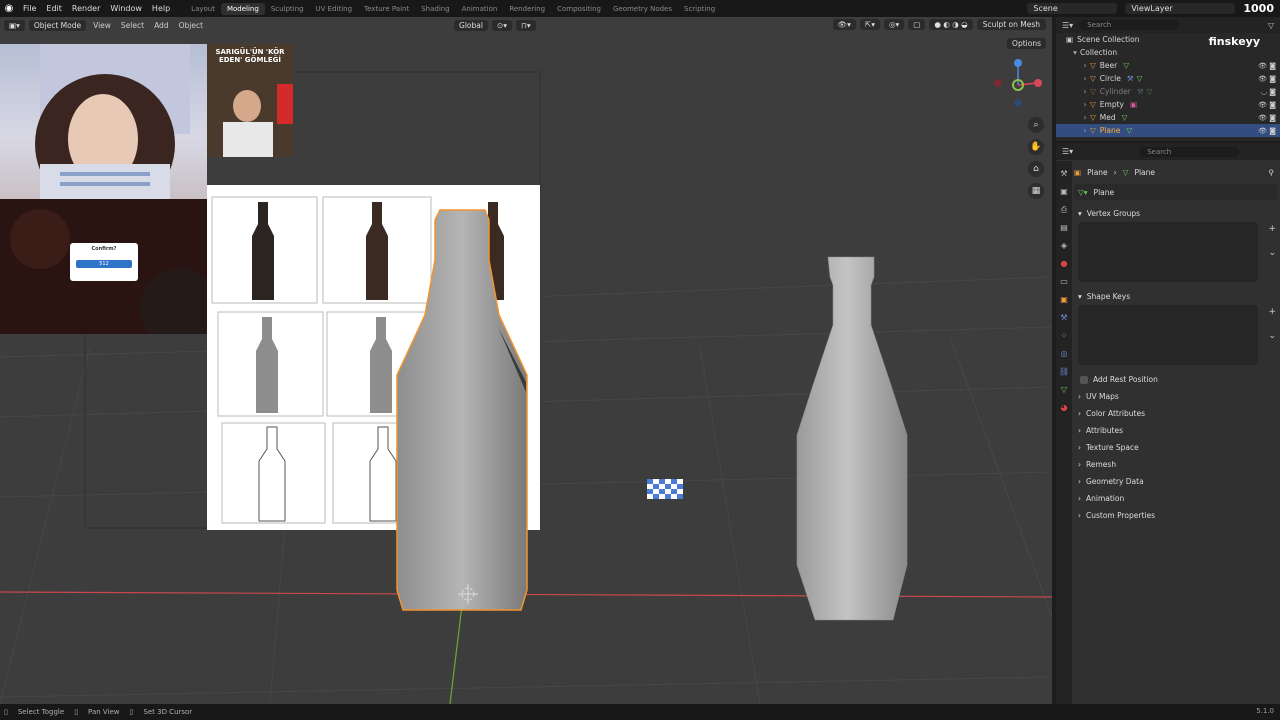  What do you see at coordinates (126, 8) in the screenshot?
I see `menu-window: Window` at bounding box center [126, 8].